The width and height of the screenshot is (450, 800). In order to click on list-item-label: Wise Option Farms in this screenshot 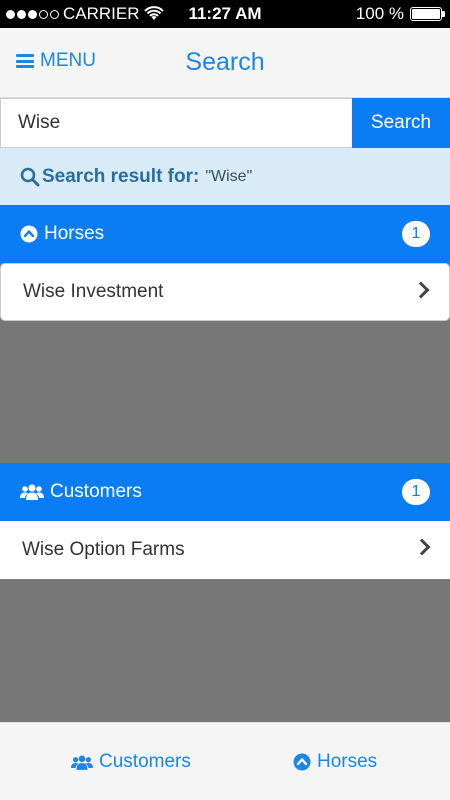, I will do `click(103, 549)`.